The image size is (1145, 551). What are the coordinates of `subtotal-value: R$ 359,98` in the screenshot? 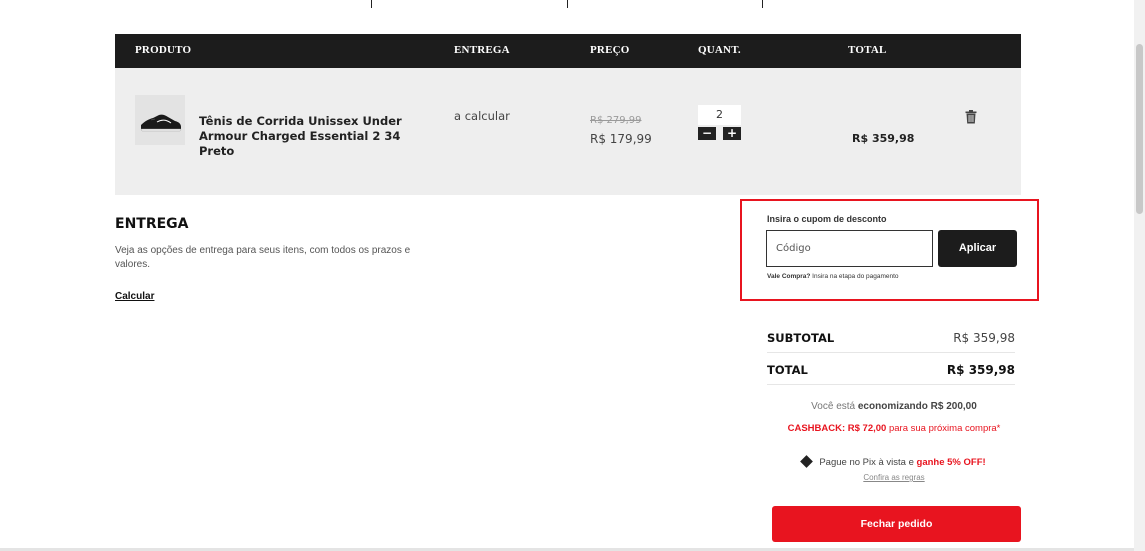 It's located at (984, 338).